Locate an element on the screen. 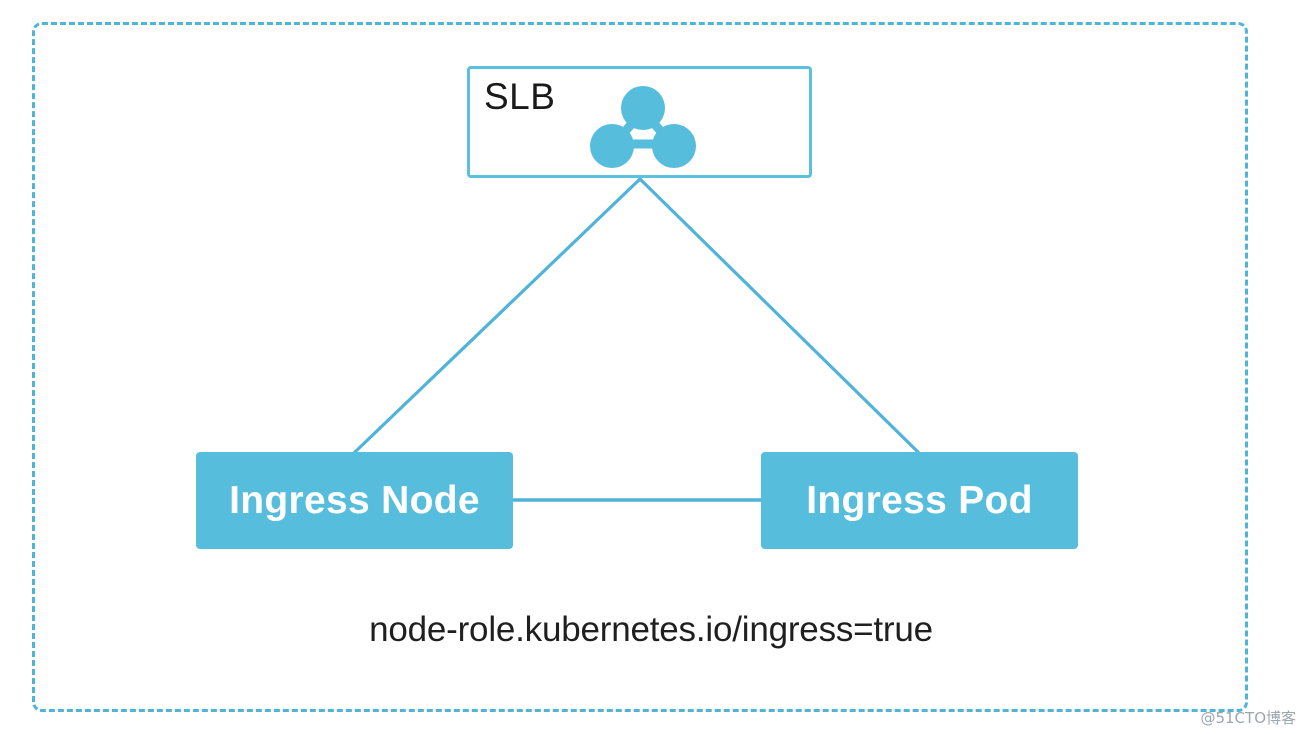 This screenshot has height=734, width=1302. node-ingress-node-label: Ingress Node is located at coordinates (354, 500).